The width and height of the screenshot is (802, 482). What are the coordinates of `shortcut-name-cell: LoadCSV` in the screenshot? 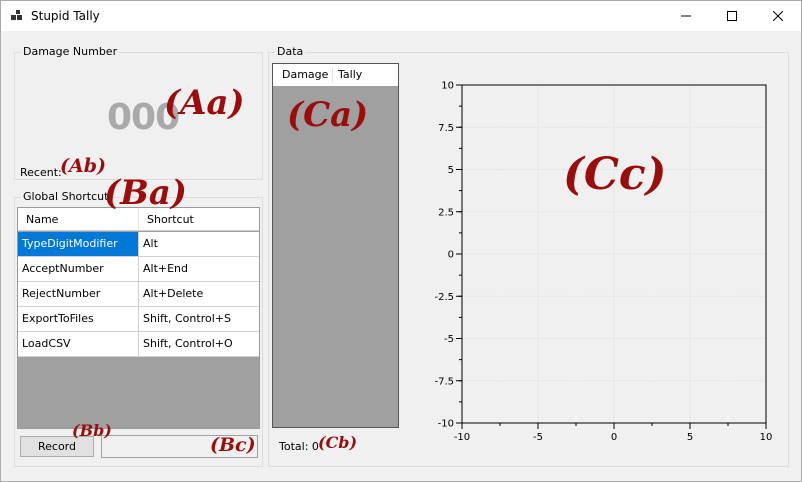 It's located at (78, 344).